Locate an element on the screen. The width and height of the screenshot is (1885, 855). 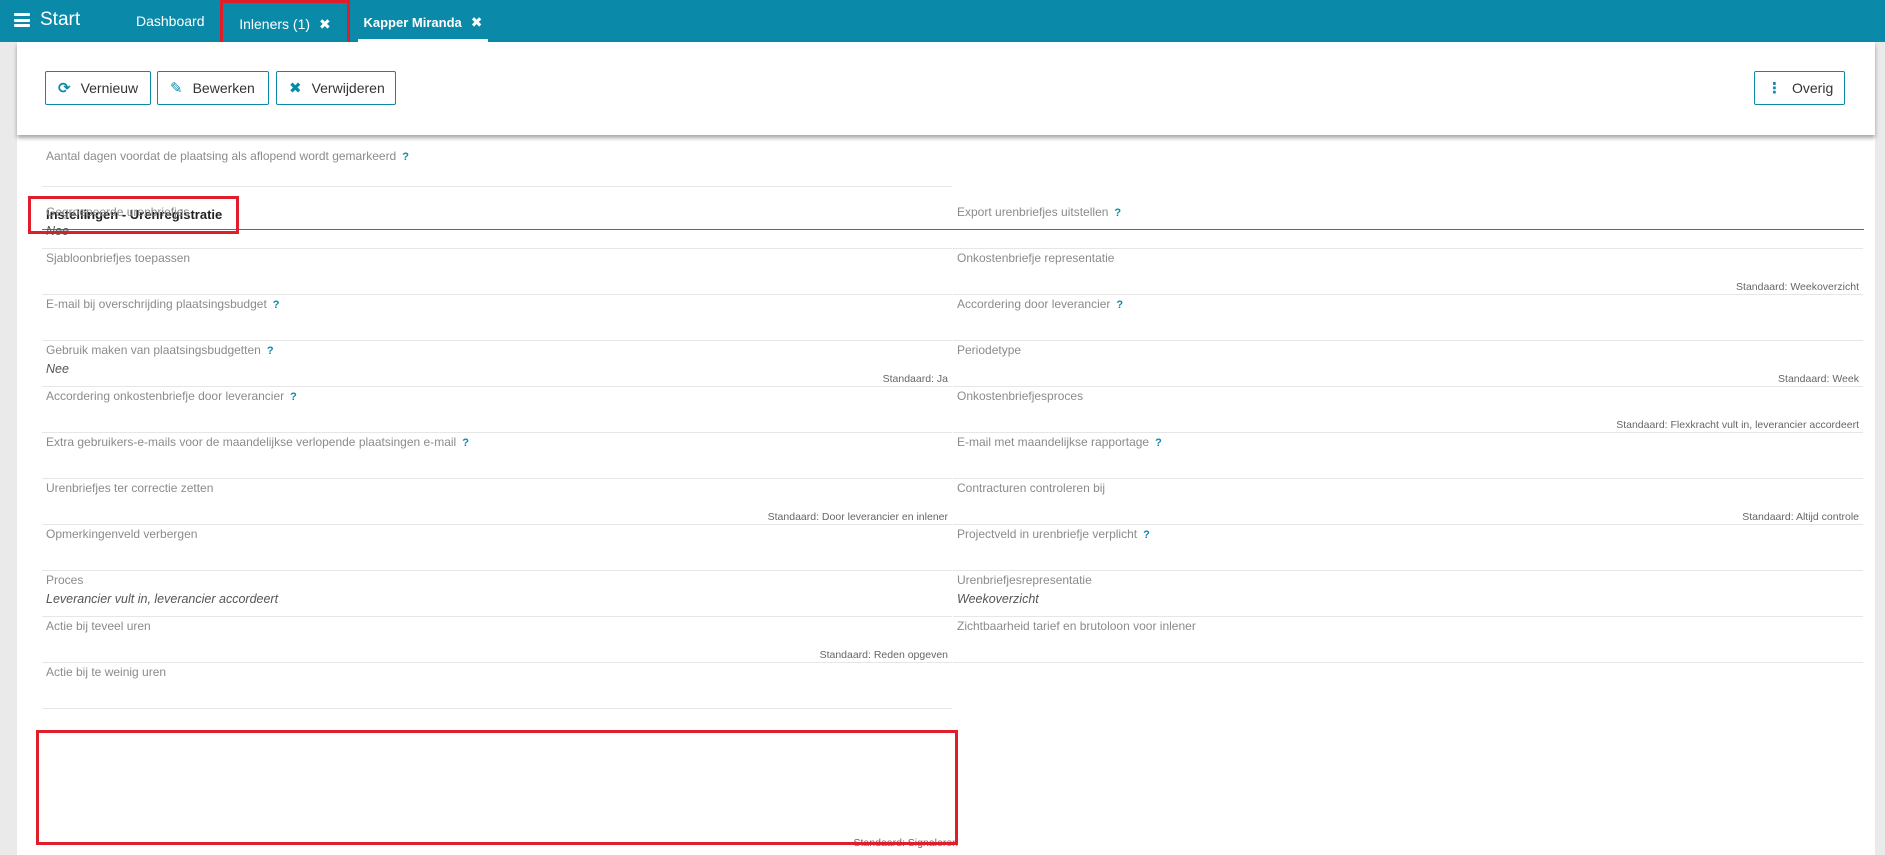
field-label-text: Contracturen controleren bij is located at coordinates (1031, 488).